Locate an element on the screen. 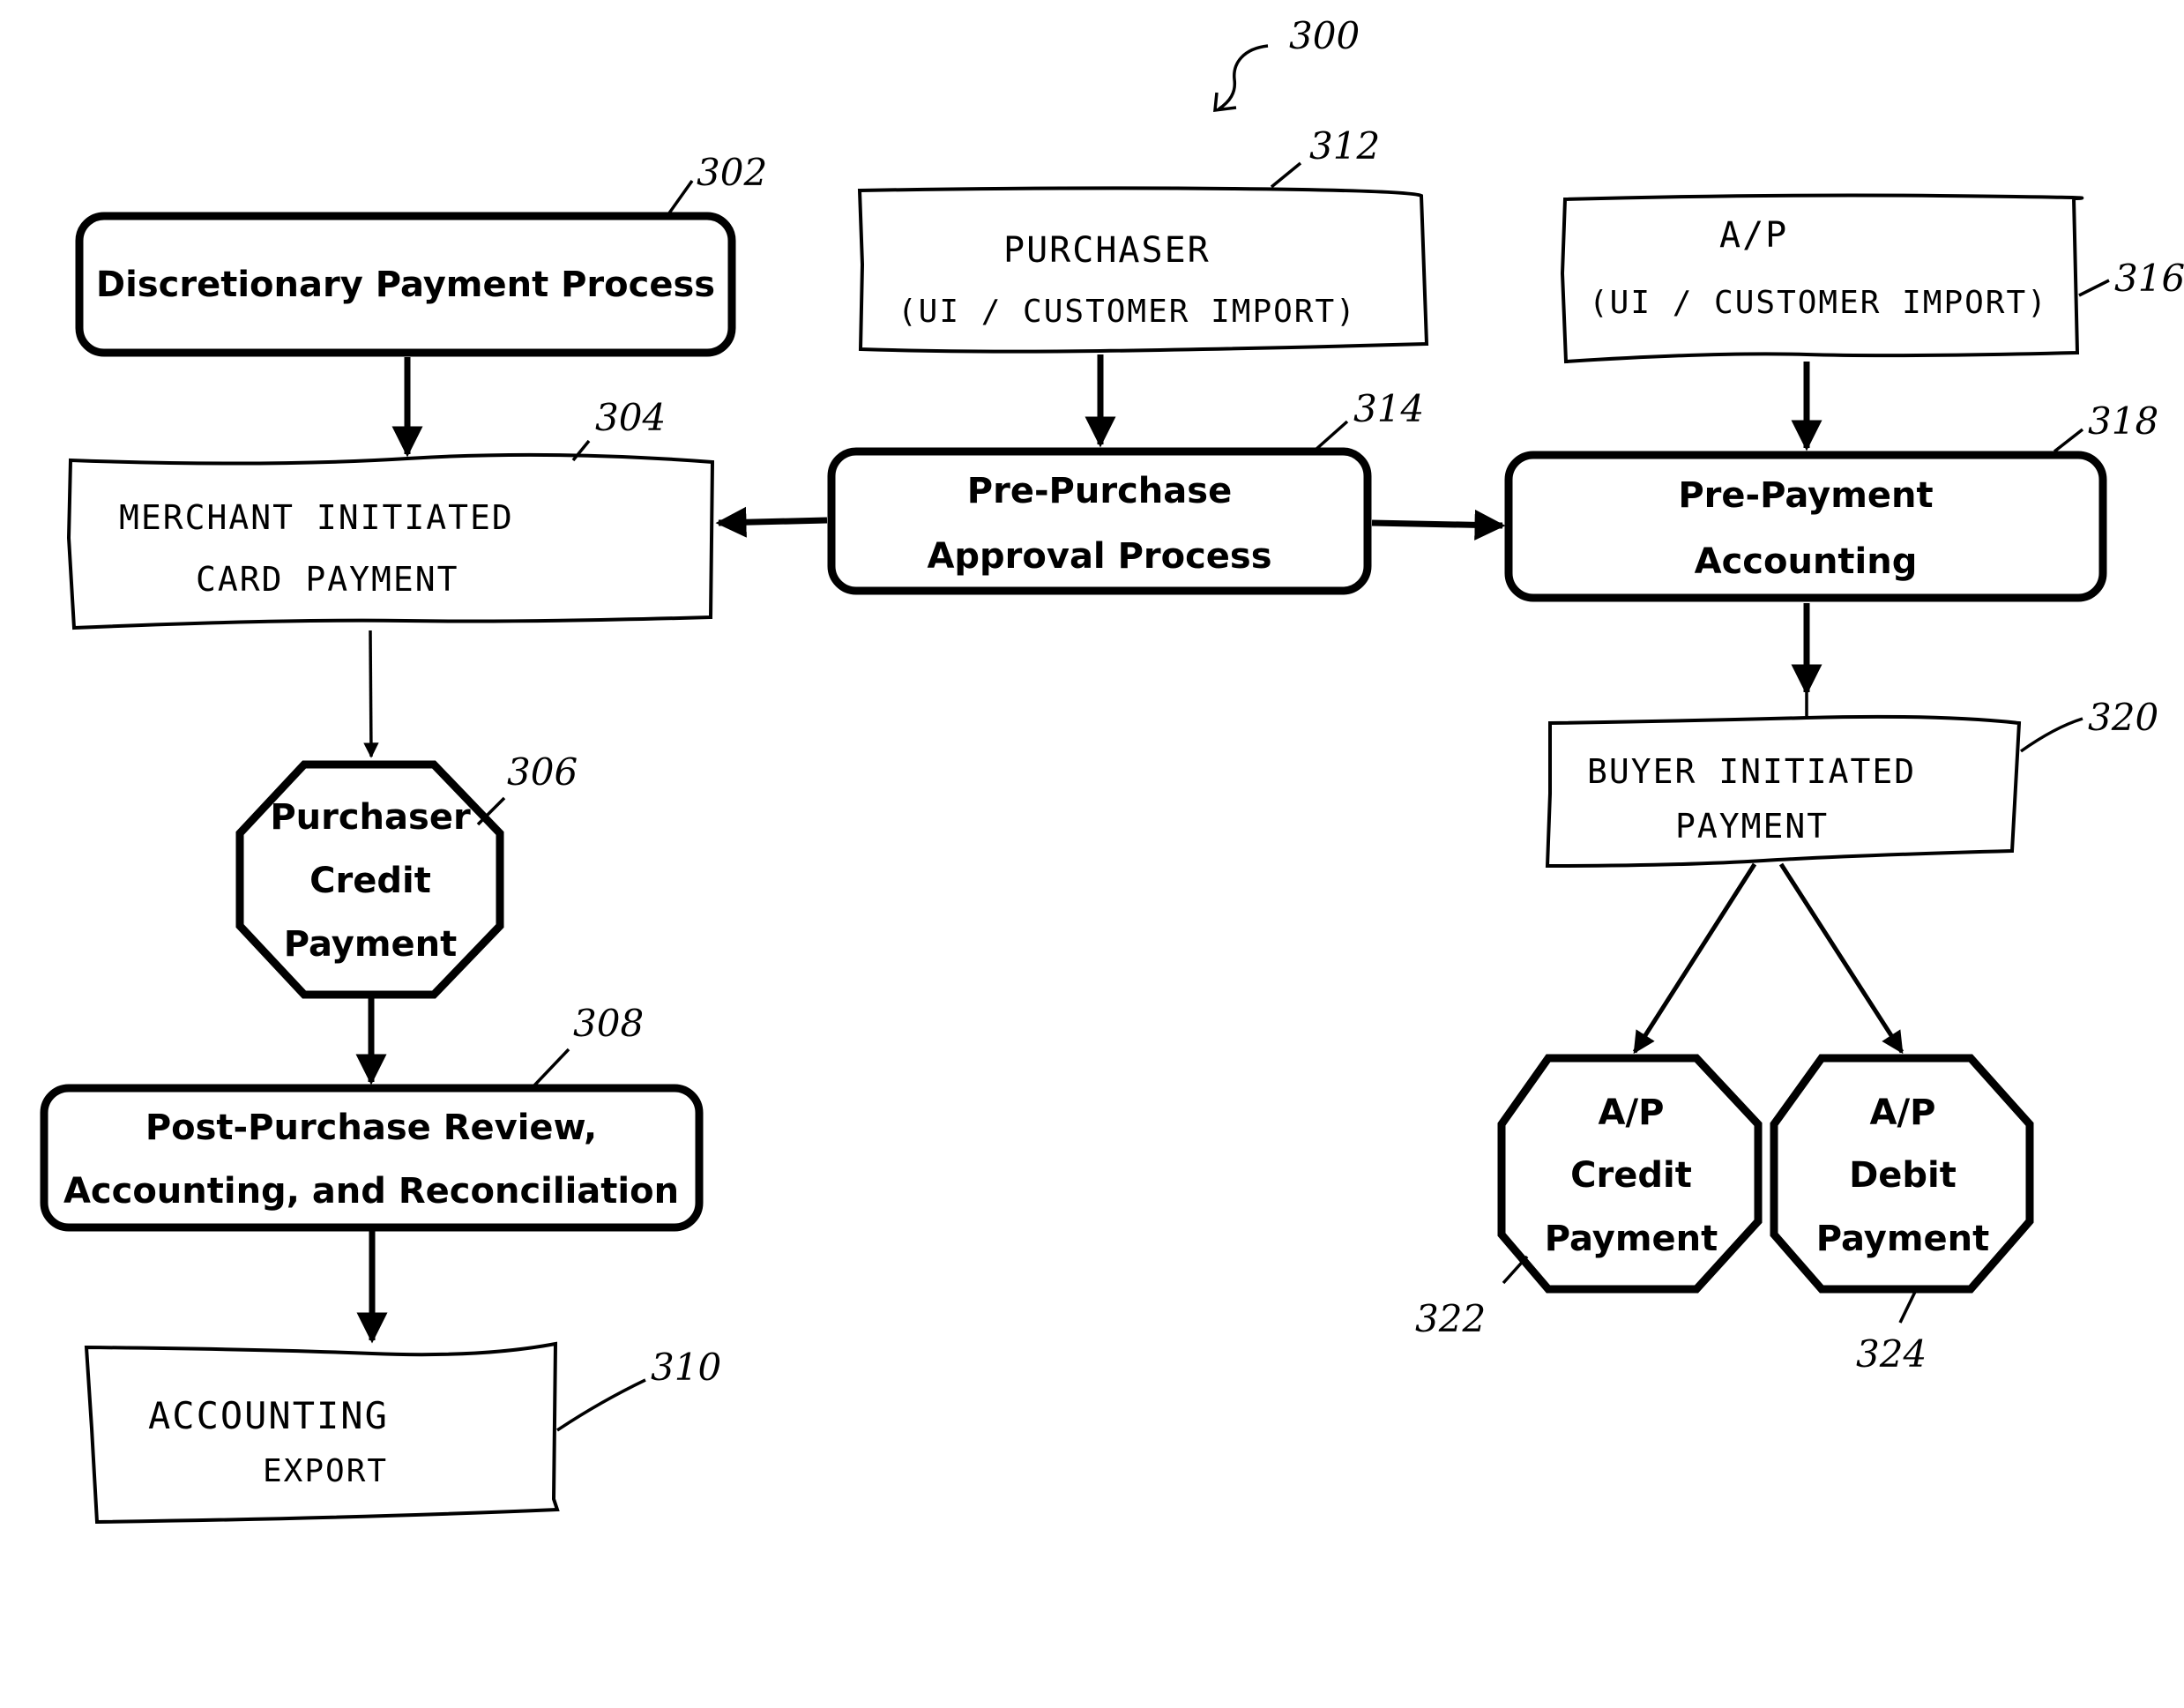 The image size is (2184, 1708). node-316-label-line1: A/P is located at coordinates (1753, 235).